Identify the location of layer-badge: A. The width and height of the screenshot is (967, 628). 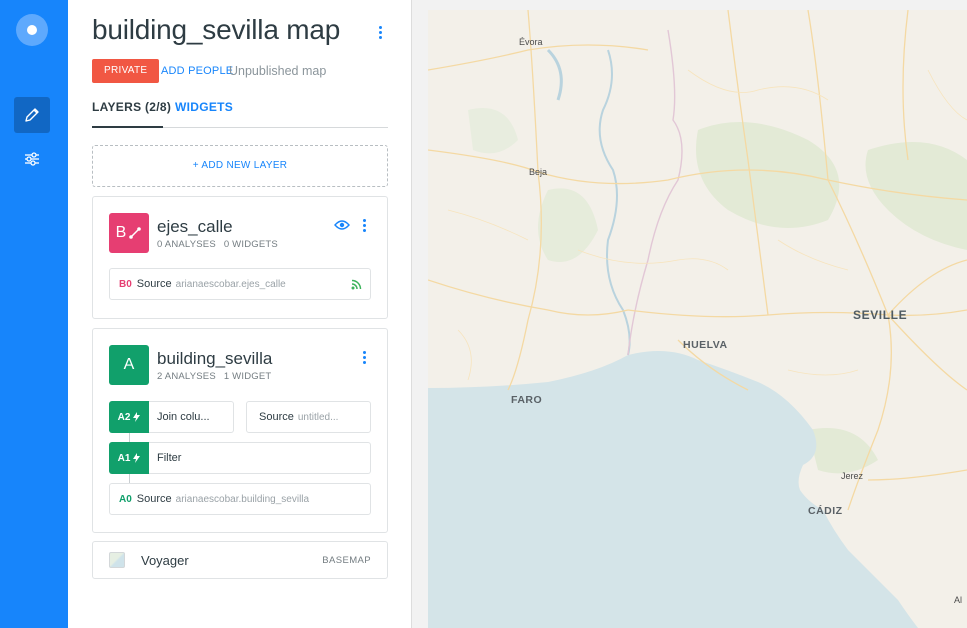
(129, 365).